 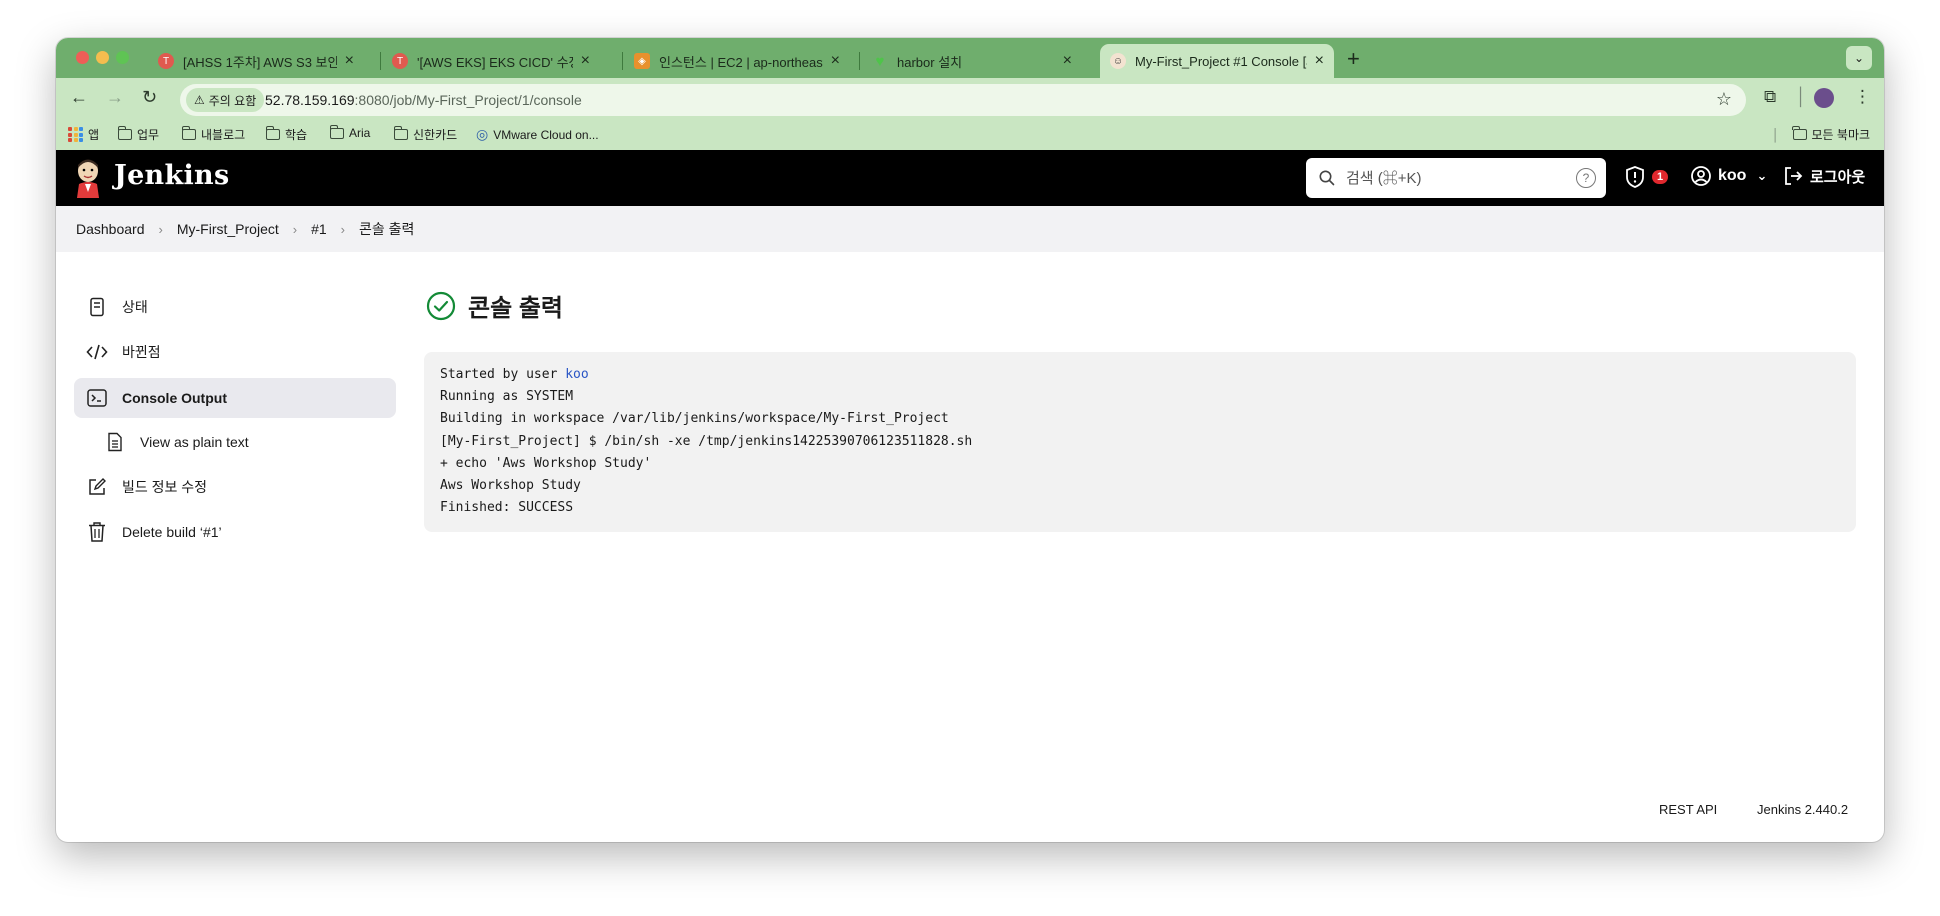 What do you see at coordinates (1824, 98) in the screenshot?
I see `profile-avatar` at bounding box center [1824, 98].